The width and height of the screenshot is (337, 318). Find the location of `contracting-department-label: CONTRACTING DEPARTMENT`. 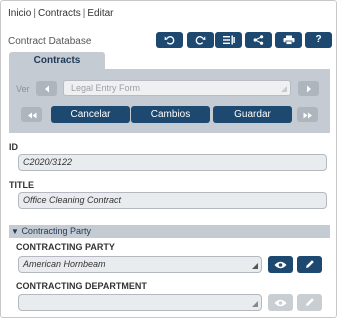

contracting-department-label: CONTRACTING DEPARTMENT is located at coordinates (81, 286).